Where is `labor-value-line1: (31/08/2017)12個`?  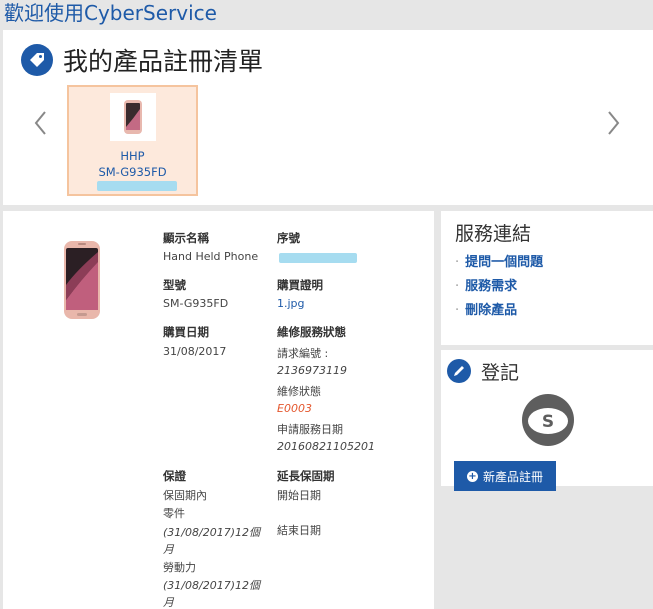
labor-value-line1: (31/08/2017)12個 is located at coordinates (211, 585).